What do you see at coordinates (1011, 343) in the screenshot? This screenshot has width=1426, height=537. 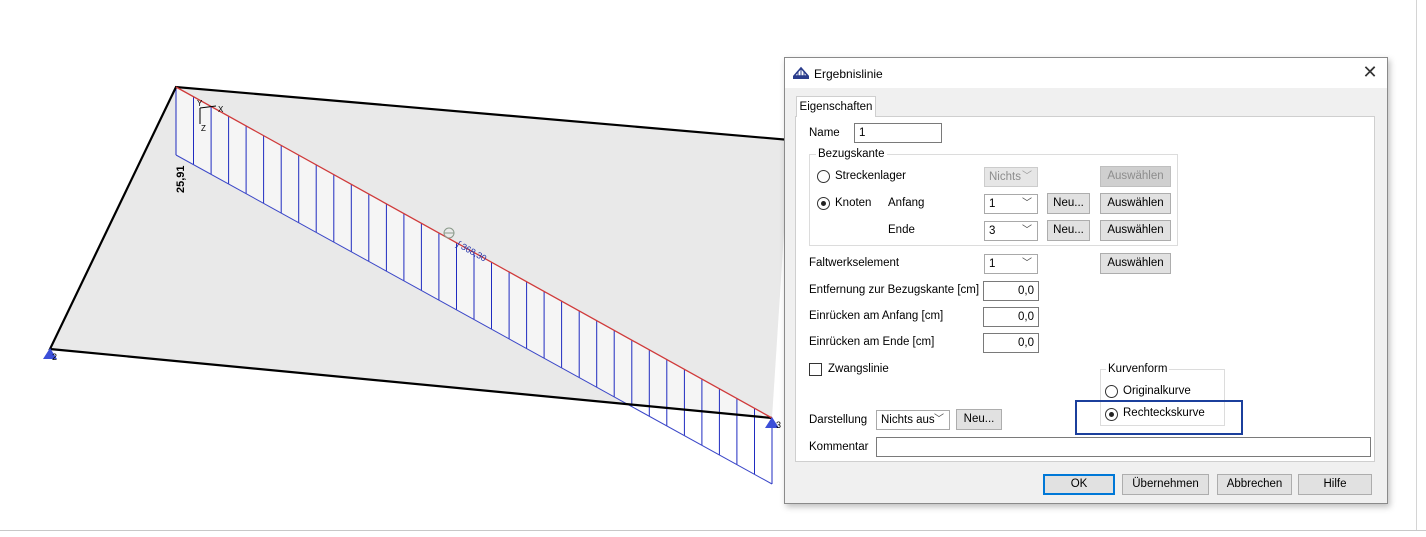 I see `einruecken-ende-input: 0,0` at bounding box center [1011, 343].